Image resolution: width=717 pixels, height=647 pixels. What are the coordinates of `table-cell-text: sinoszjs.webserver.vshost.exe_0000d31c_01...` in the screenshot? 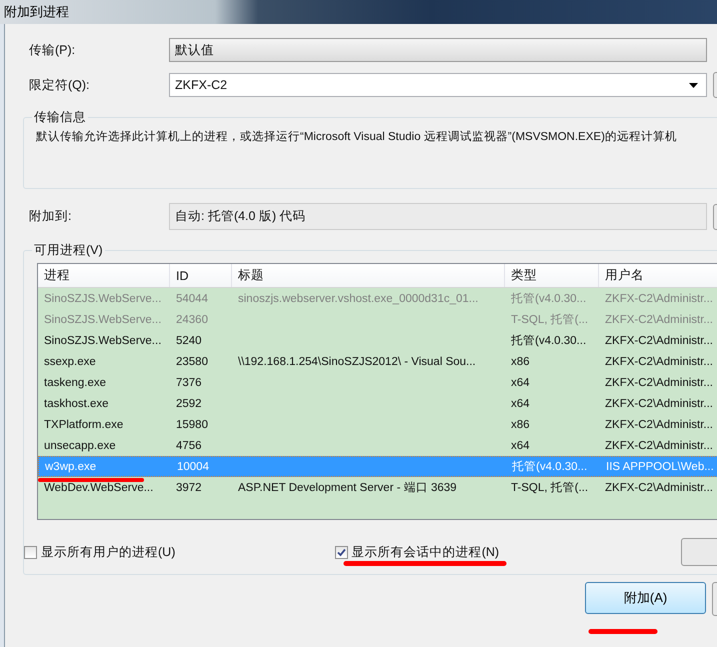 It's located at (358, 298).